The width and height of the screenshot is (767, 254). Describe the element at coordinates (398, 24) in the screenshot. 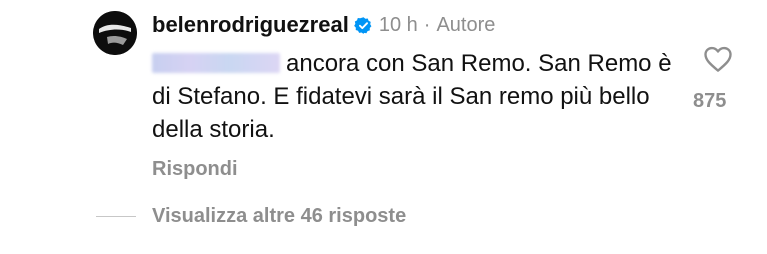

I see `comment-time: 10 h` at that location.